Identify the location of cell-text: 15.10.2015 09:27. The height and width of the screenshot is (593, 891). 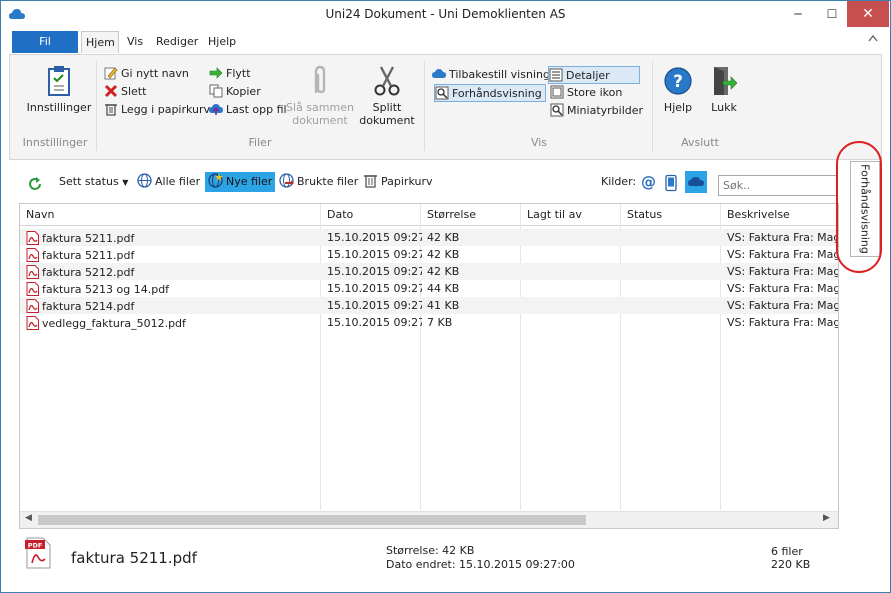
(374, 254).